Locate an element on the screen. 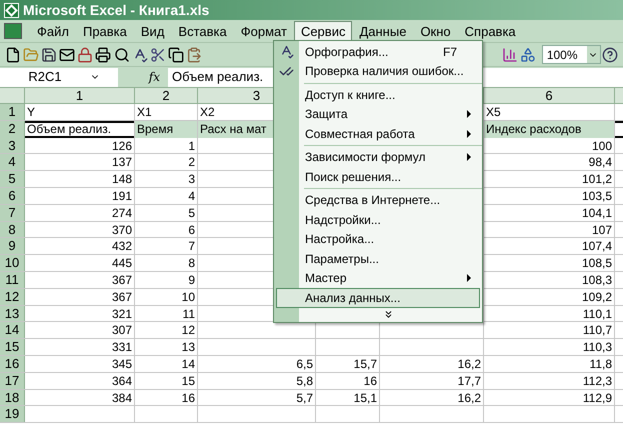  table-cell: 364 is located at coordinates (122, 381).